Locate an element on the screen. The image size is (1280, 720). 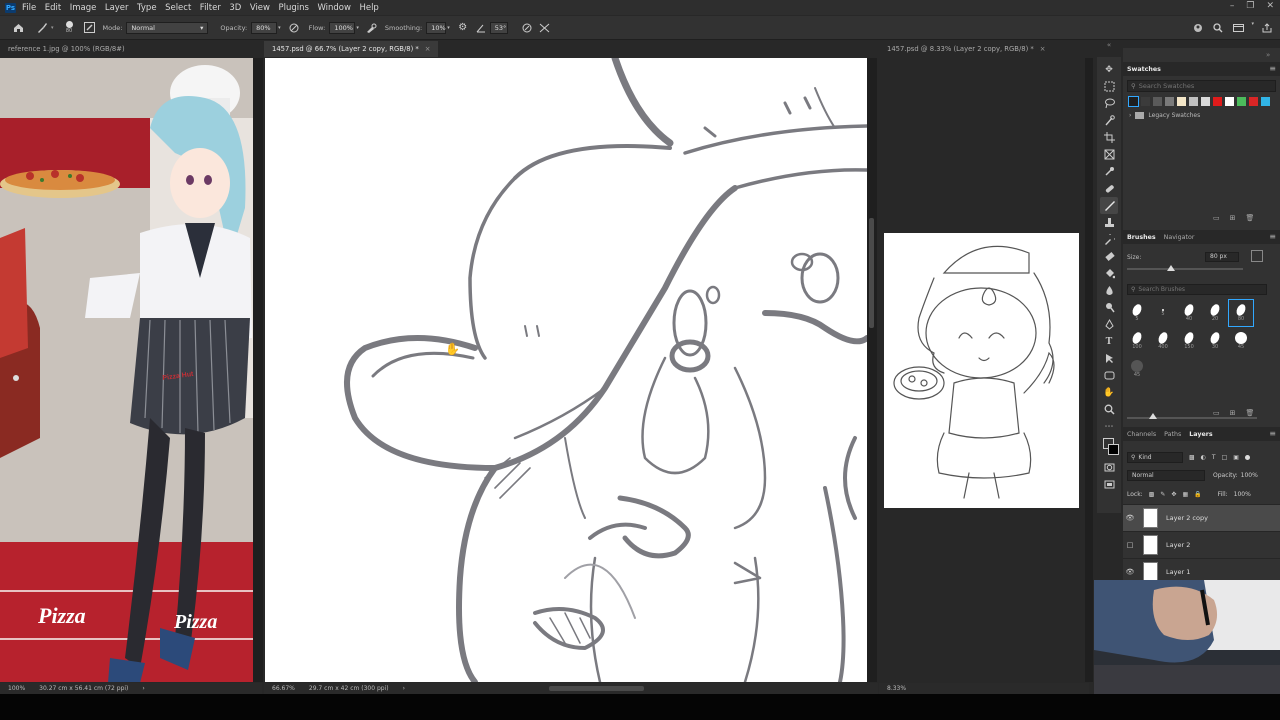
layer-opacity-input: 100% is located at coordinates (1249, 475).